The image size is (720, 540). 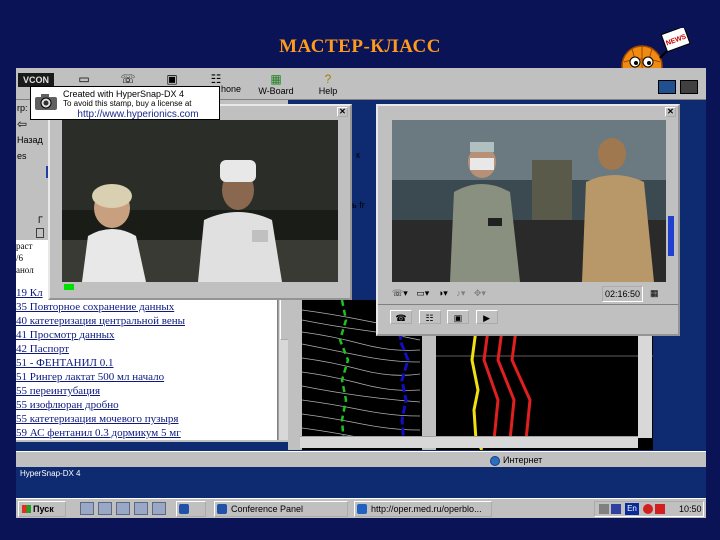 I want to click on monitor-margin, so click(x=295, y=375).